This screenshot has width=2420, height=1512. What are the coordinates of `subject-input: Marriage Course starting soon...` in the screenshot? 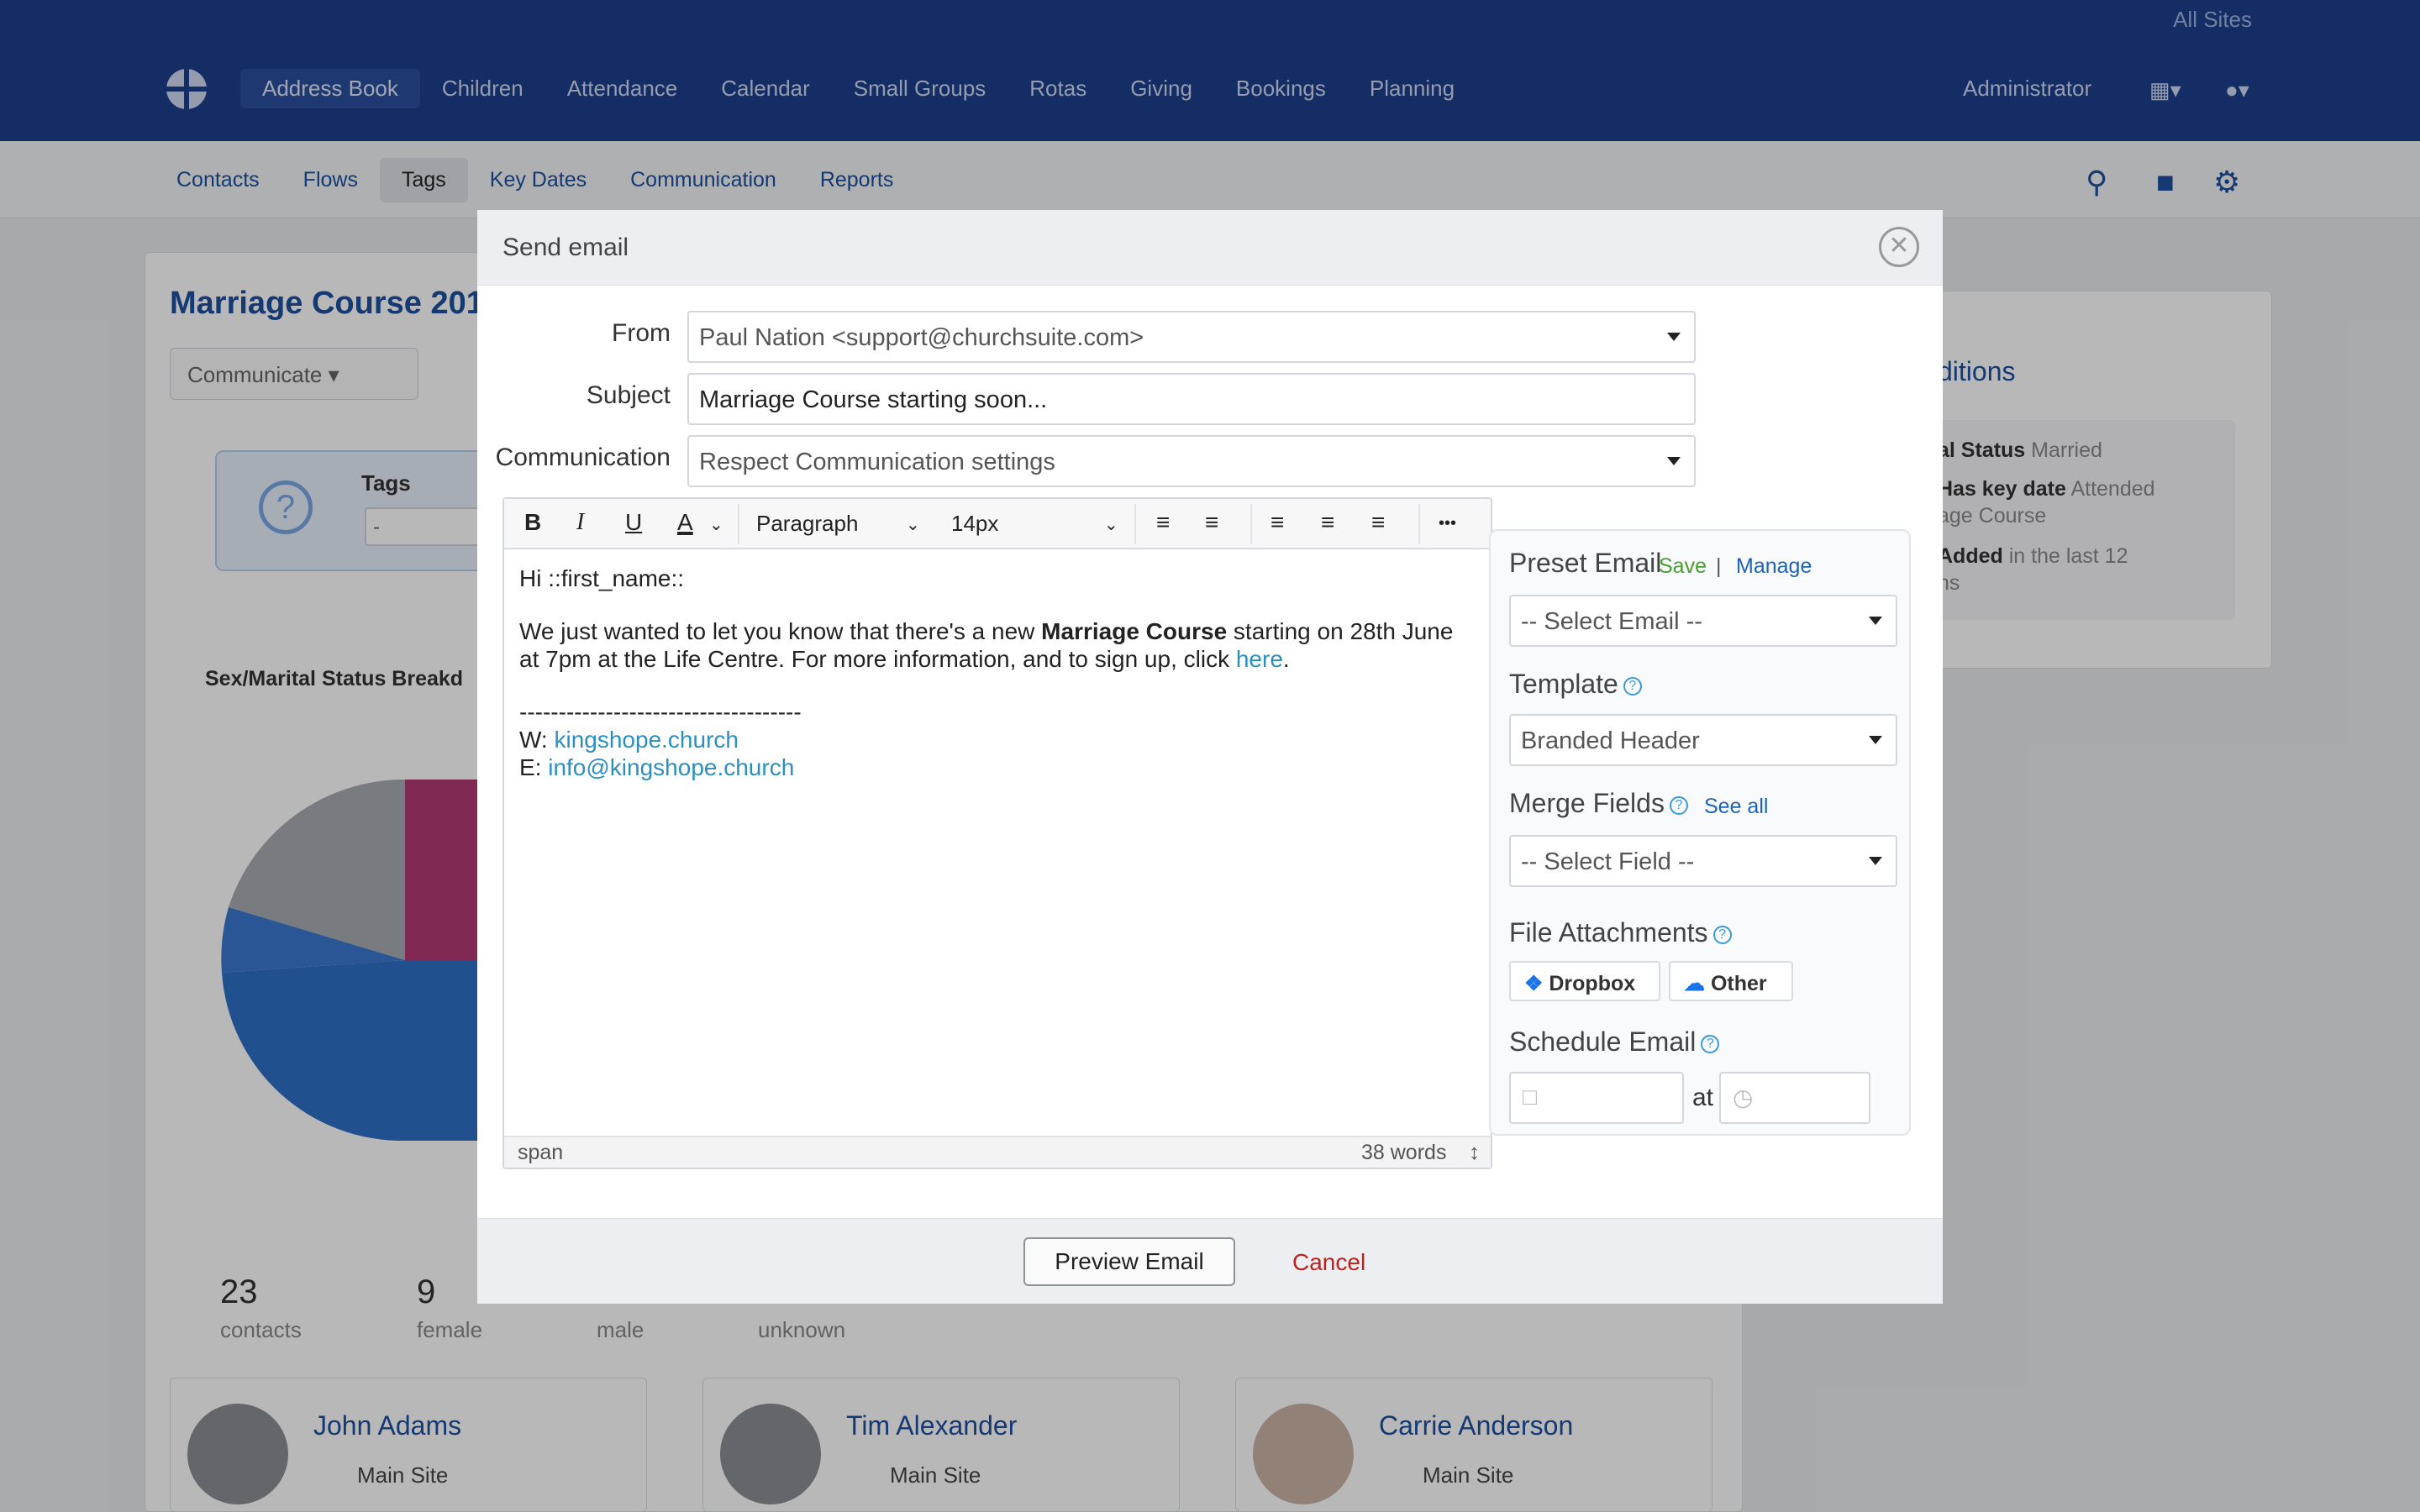 It's located at (1192, 399).